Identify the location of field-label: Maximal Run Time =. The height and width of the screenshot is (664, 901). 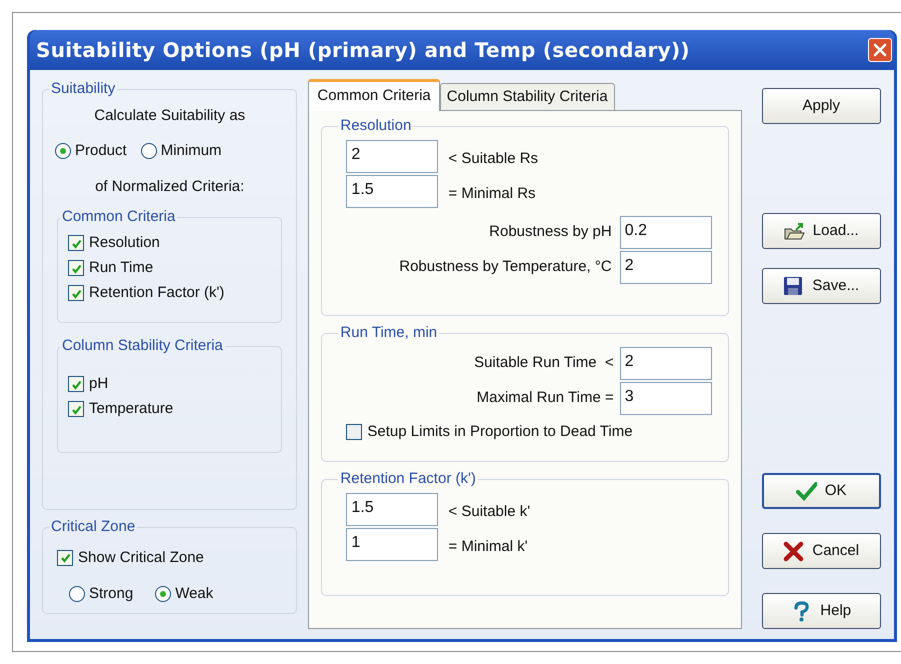
(545, 398).